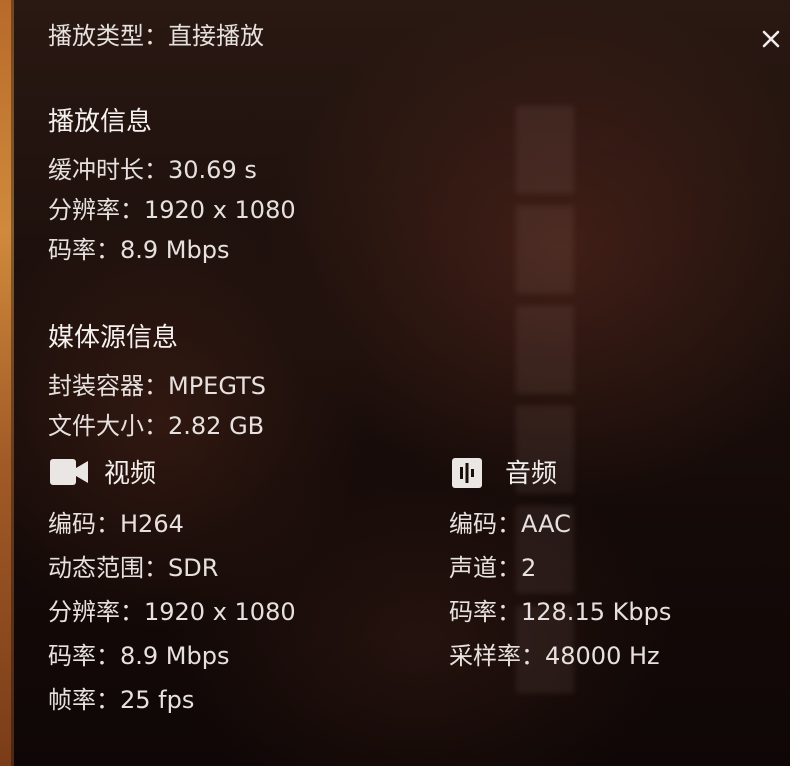 The height and width of the screenshot is (766, 790). Describe the element at coordinates (531, 474) in the screenshot. I see `audio-heading: 音频` at that location.